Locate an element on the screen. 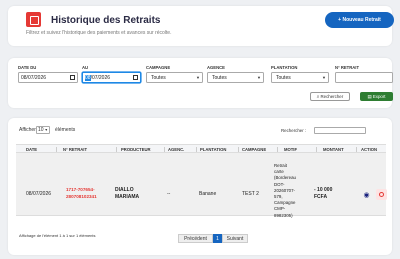 Image resolution: width=400 pixels, height=259 pixels. campaign-label: CAMPAGNE is located at coordinates (158, 67).